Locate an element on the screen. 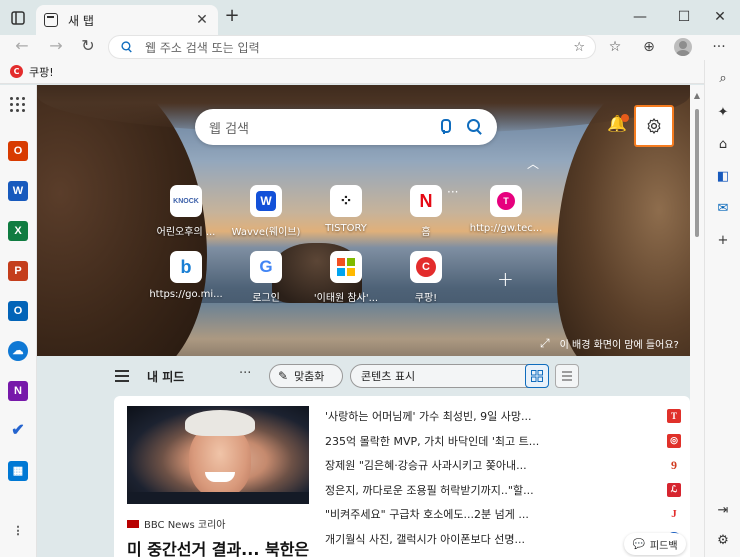  favorite-coupang-link: 쿠팡! is located at coordinates (41, 72).